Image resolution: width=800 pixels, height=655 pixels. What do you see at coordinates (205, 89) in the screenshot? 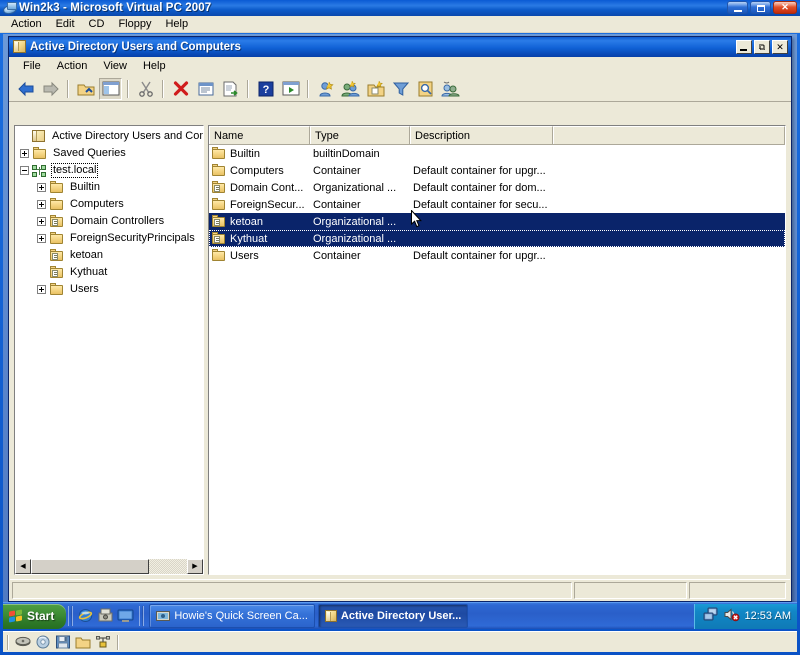
I see `properties-button` at bounding box center [205, 89].